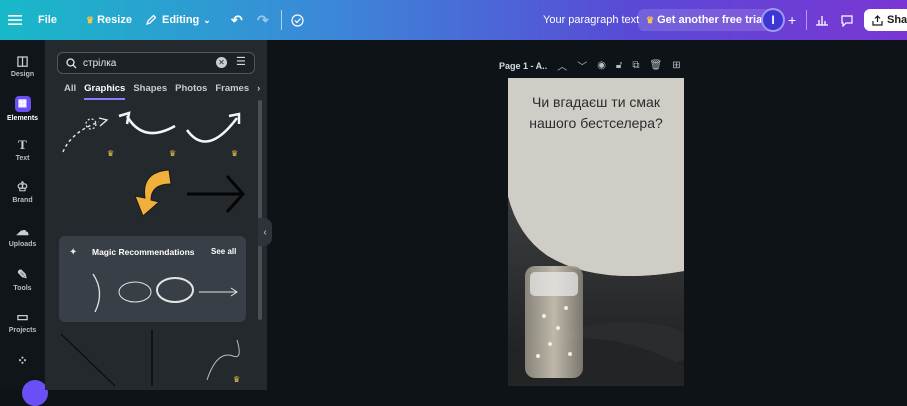 This screenshot has height=406, width=907. I want to click on free-trial-label: Get another free trial, so click(711, 20).